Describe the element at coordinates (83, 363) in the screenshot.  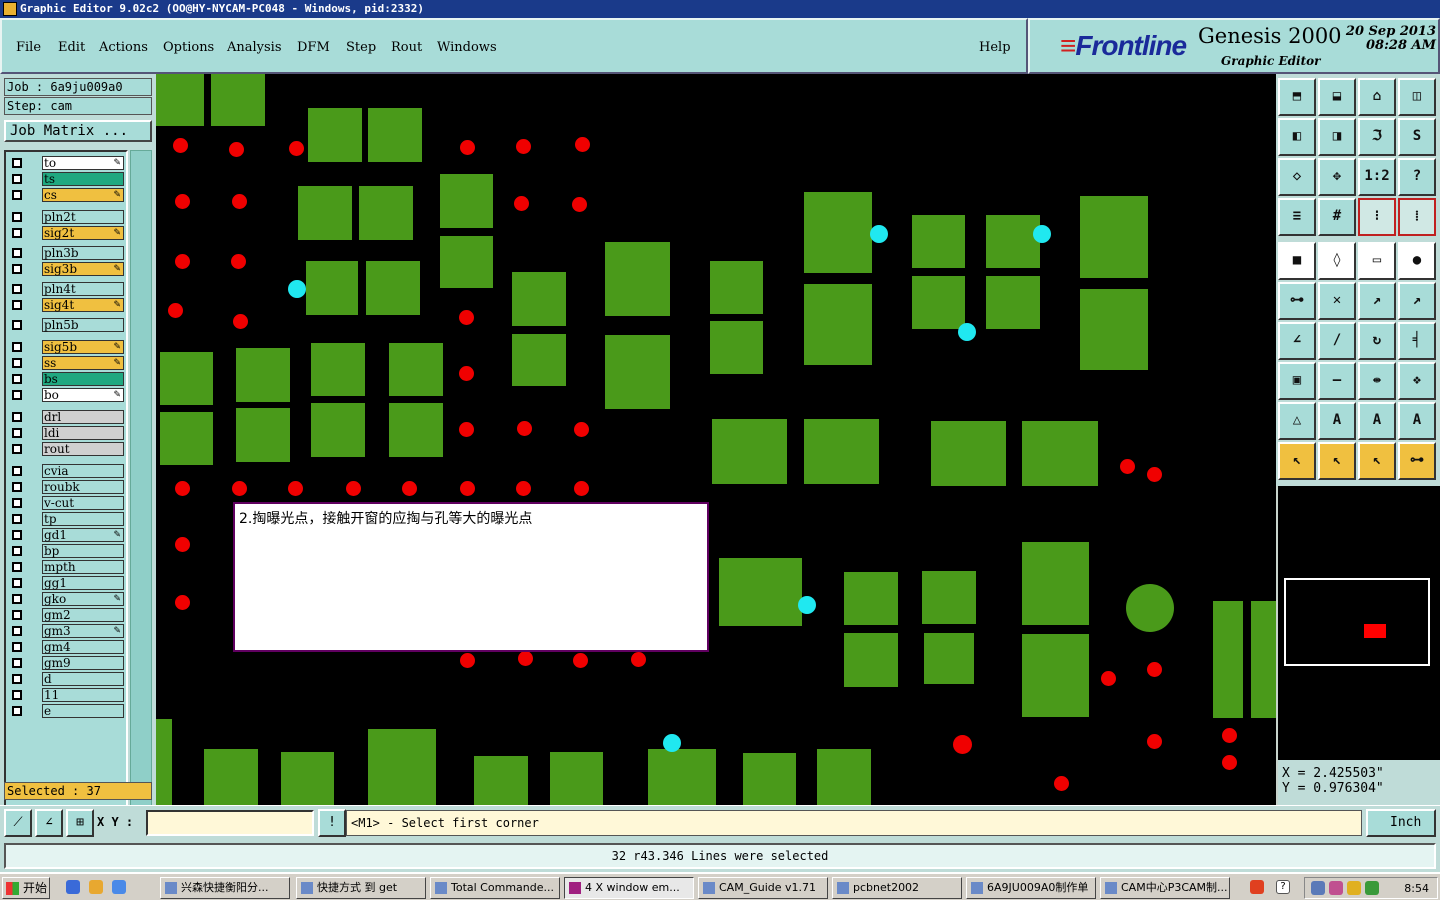
I see `layer-name: ss ✎` at that location.